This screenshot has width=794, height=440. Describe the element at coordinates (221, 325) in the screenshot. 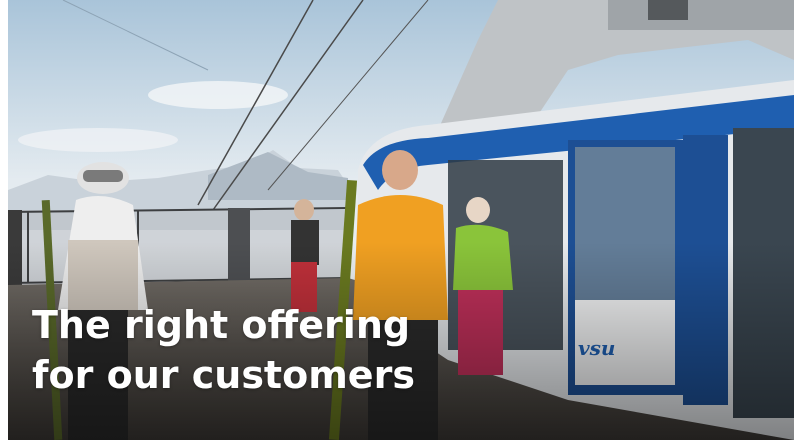

I see `headline-line-1: The right offering` at that location.